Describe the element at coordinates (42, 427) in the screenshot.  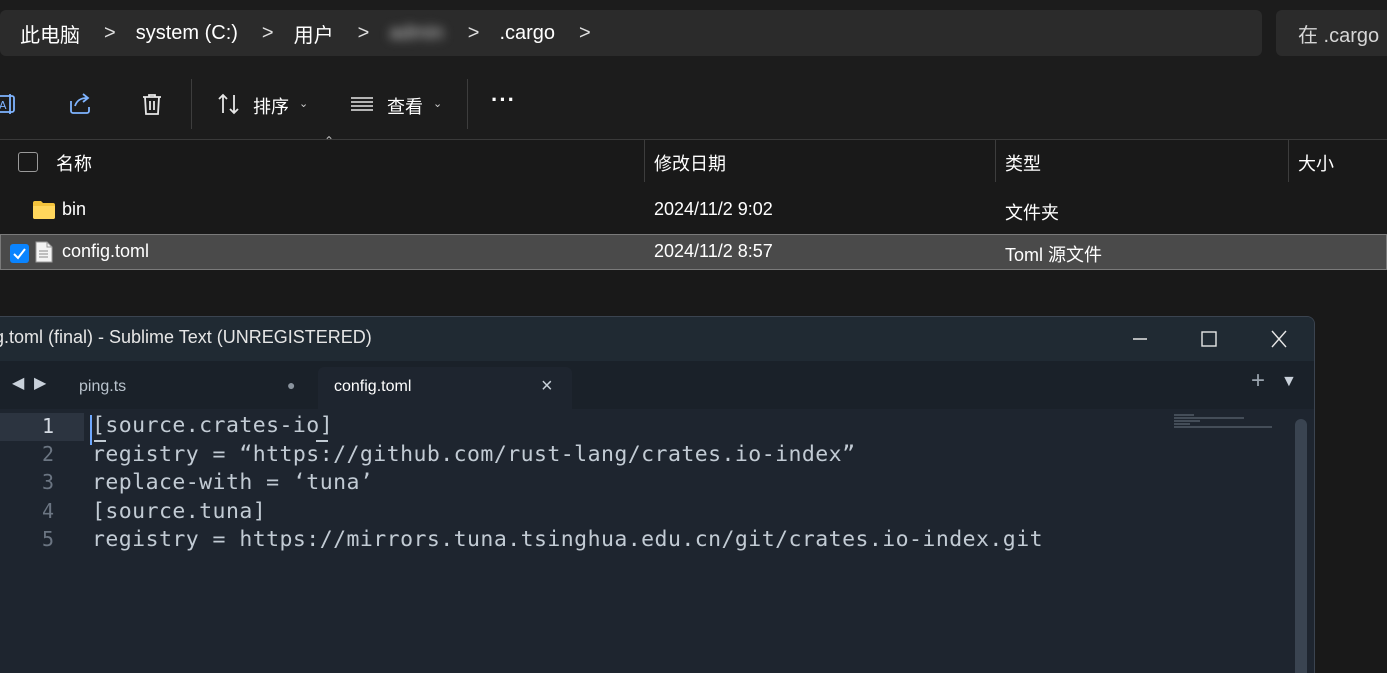
I see `line-number: 1` at that location.